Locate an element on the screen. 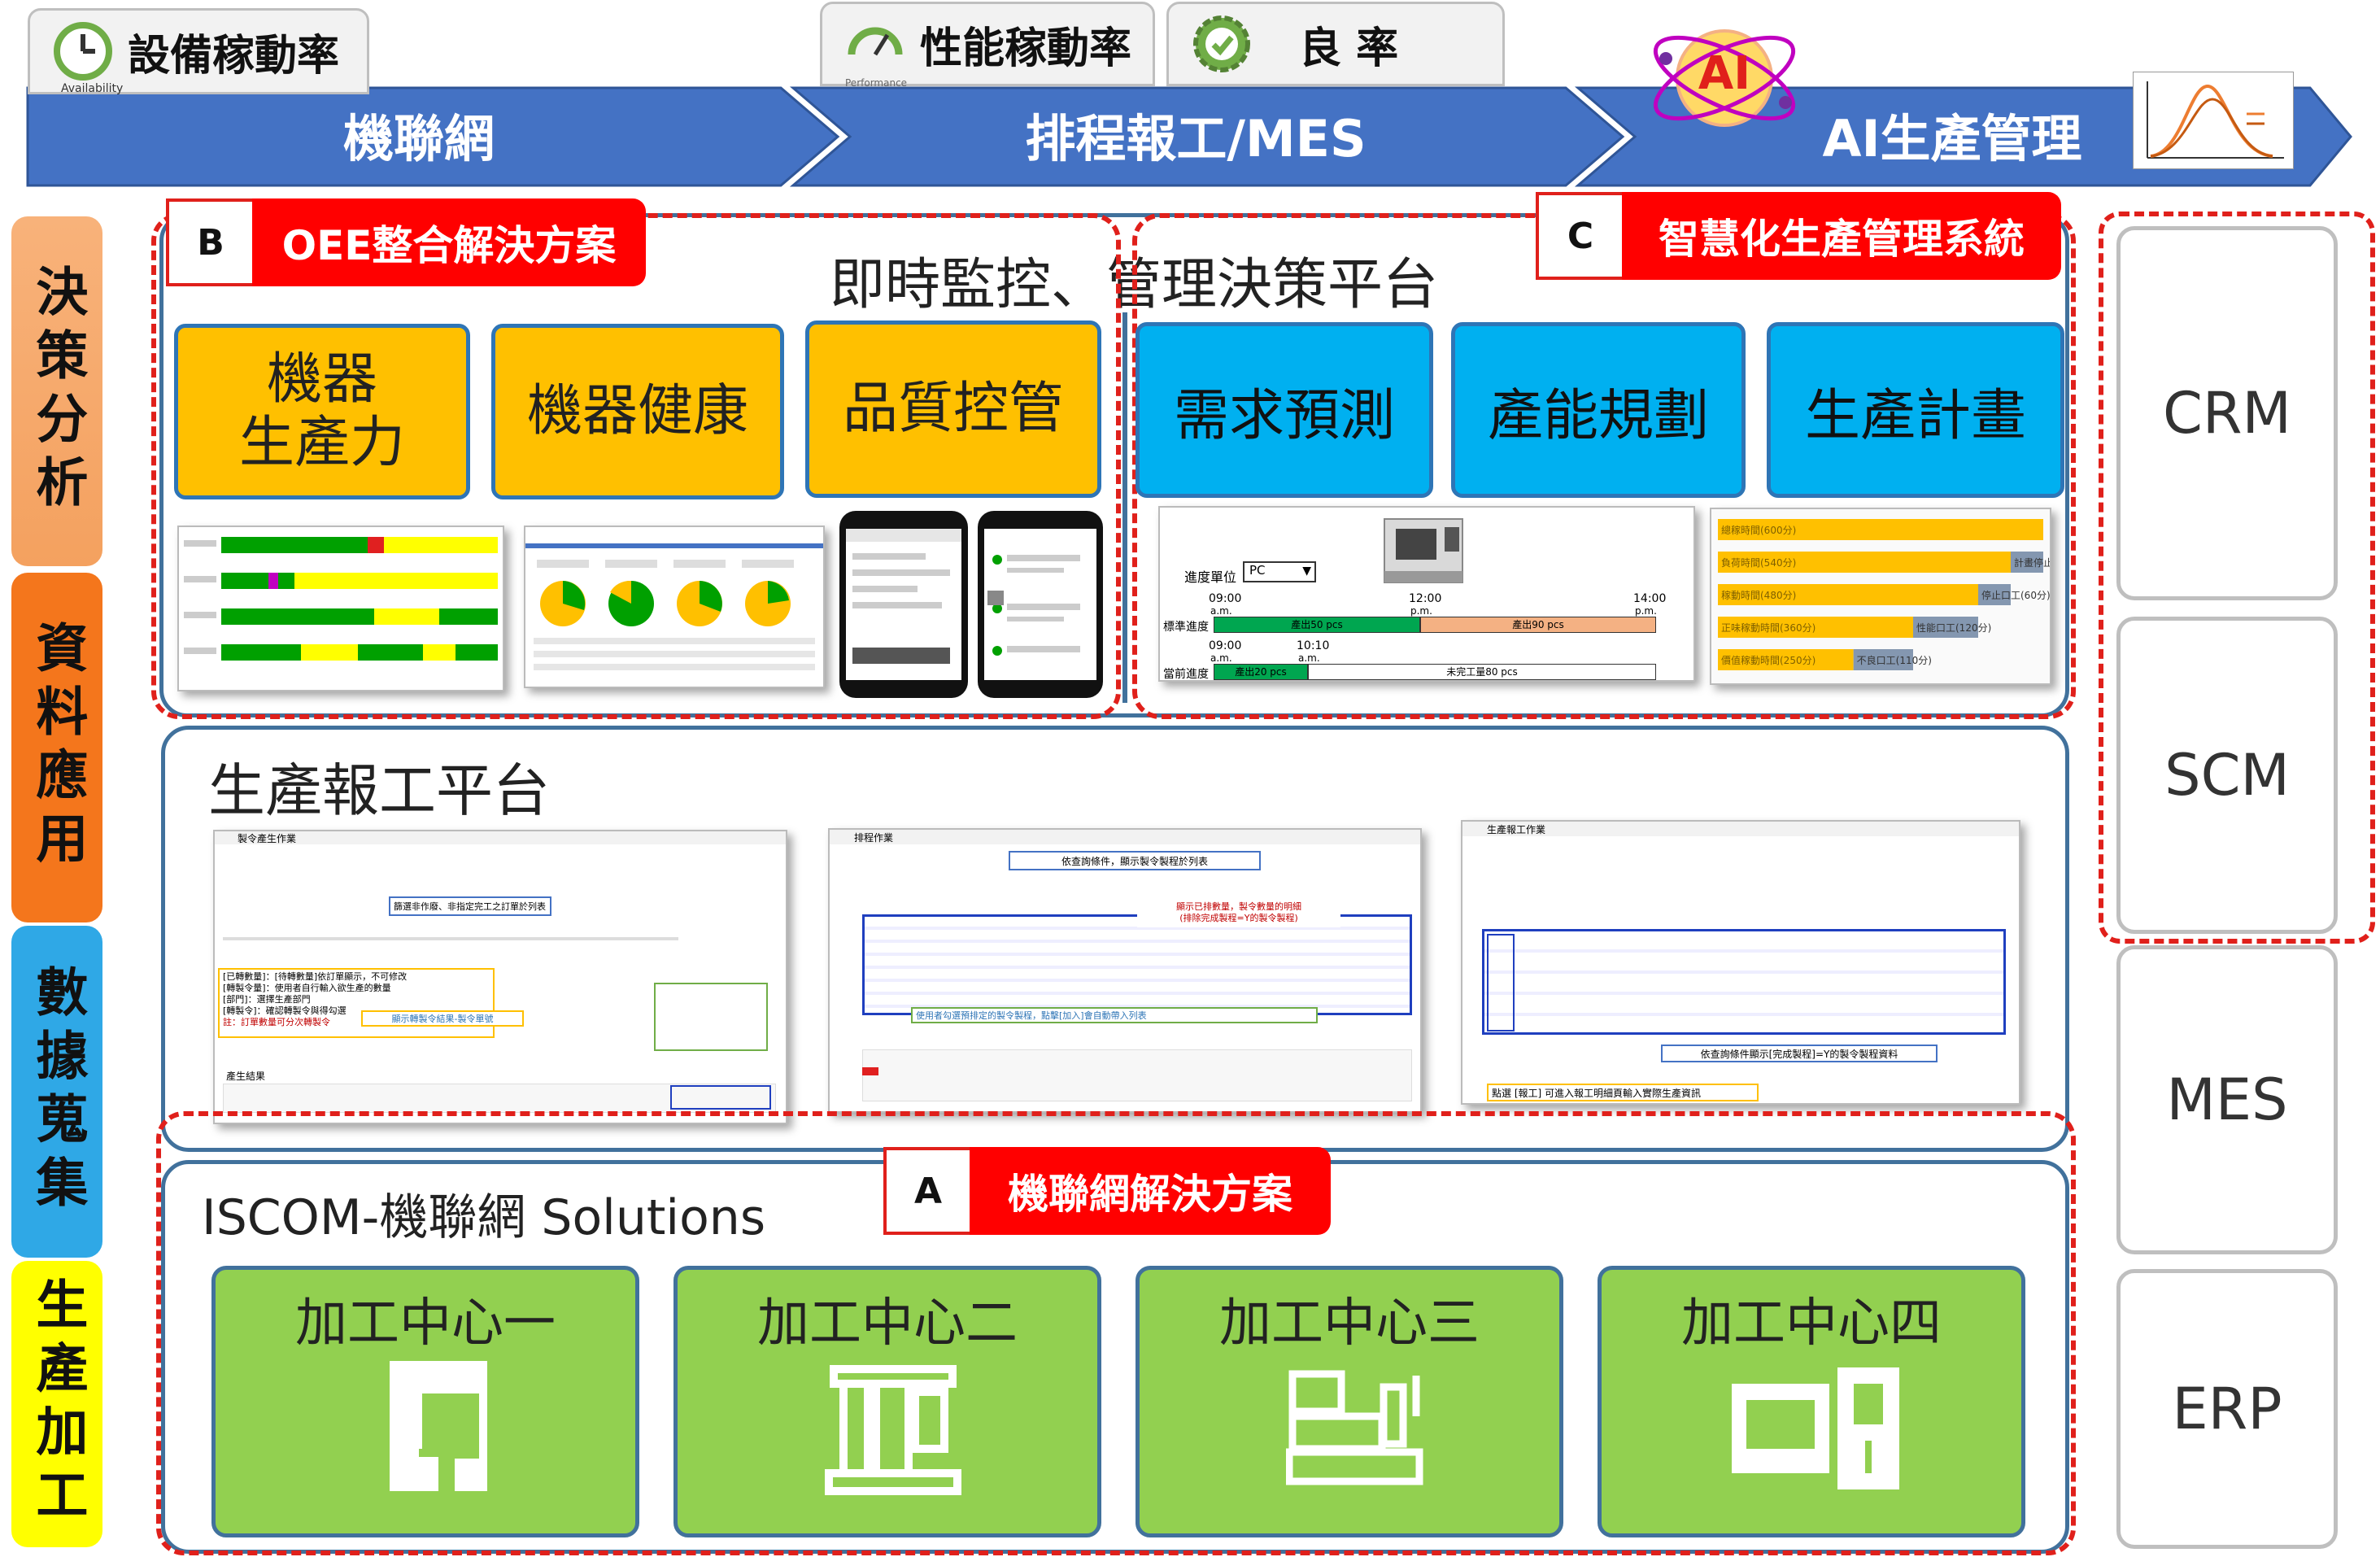 The height and width of the screenshot is (1557, 2380). loss-note: 不良口工(110分) is located at coordinates (1895, 660).